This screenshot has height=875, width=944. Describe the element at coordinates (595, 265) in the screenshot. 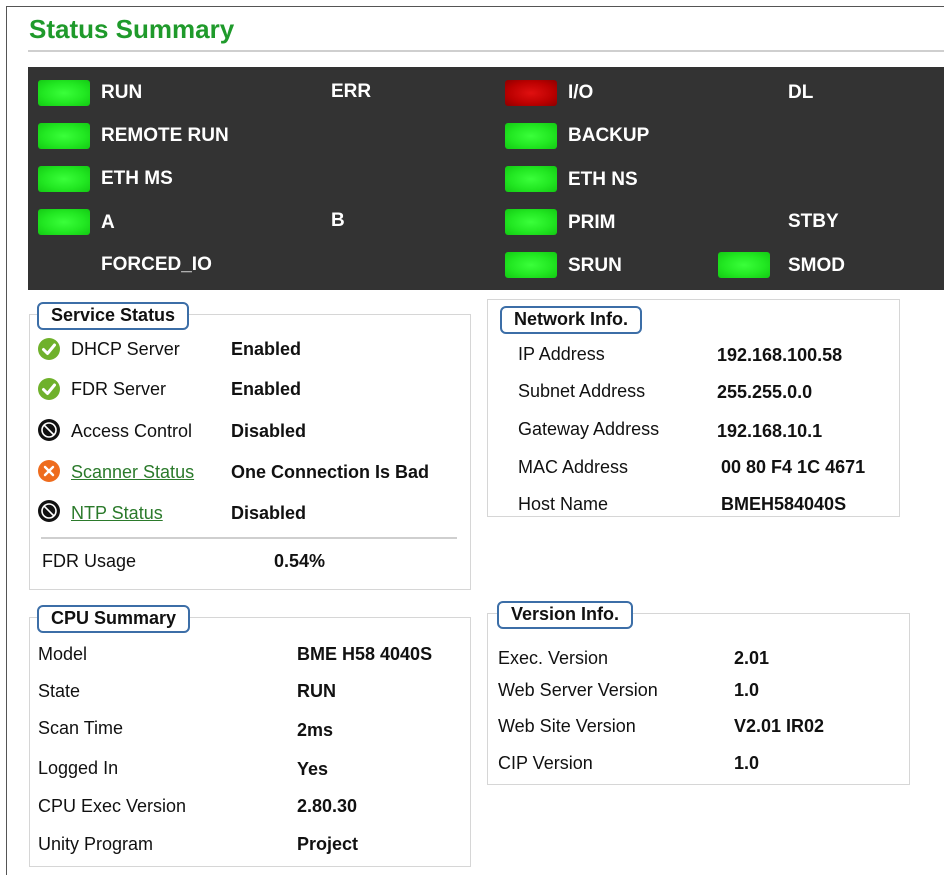

I see `srun-label: SRUN` at that location.